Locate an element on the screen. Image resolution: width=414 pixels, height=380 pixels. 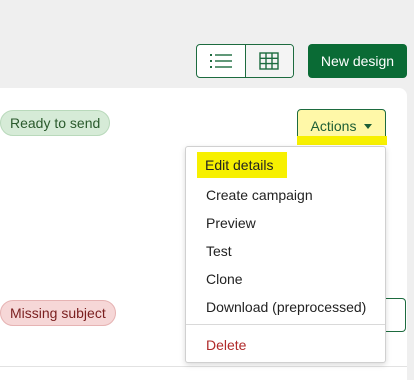
menu-item-preview: Preview is located at coordinates (231, 223).